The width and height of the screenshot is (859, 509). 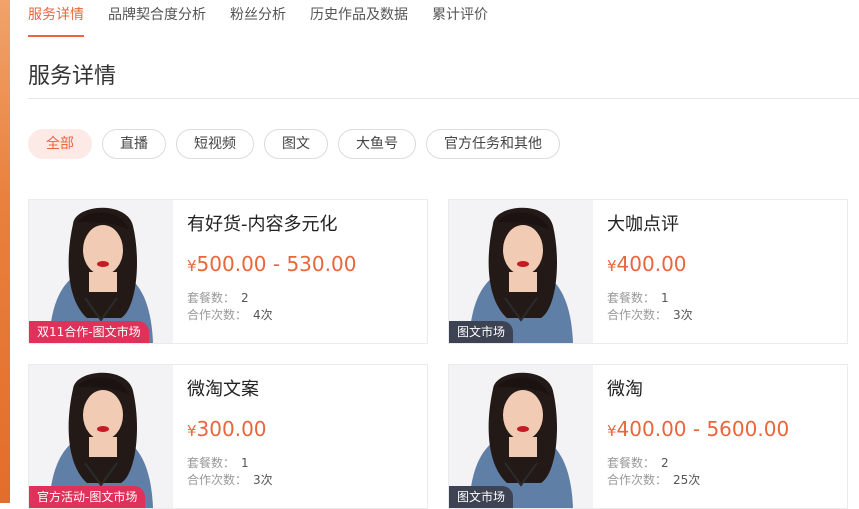 I want to click on card-price: ¥400.00, so click(x=647, y=264).